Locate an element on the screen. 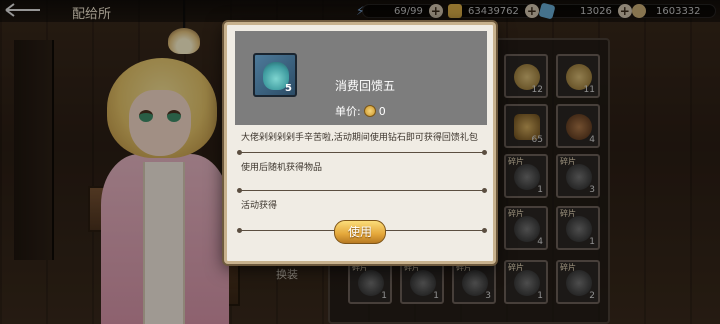 The width and height of the screenshot is (720, 324). item-name: 消费回馈五 is located at coordinates (365, 86).